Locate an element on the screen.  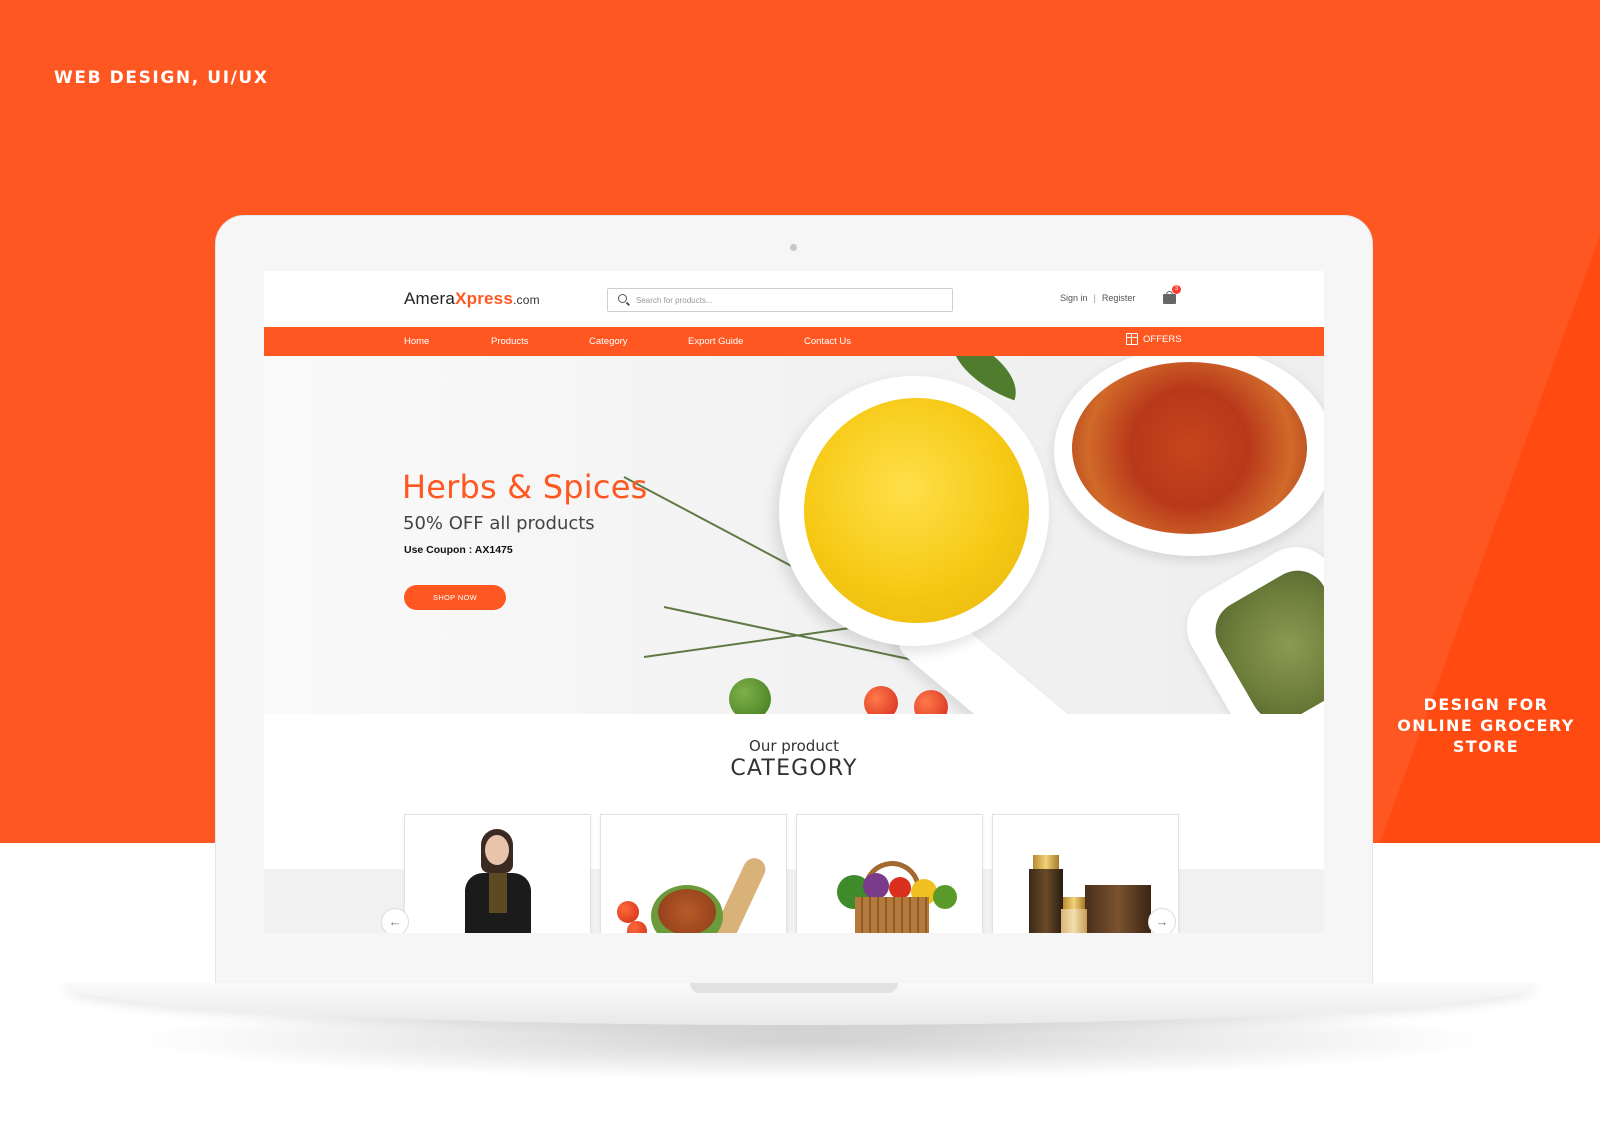
logo-part-xpress: Xpress is located at coordinates (484, 298).